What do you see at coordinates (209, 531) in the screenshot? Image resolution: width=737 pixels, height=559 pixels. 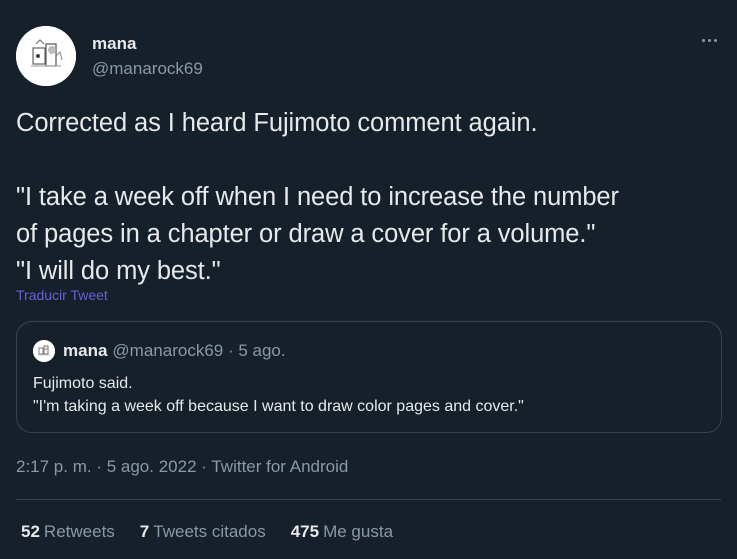 I see `quote-tweets-label: Tweets citados` at bounding box center [209, 531].